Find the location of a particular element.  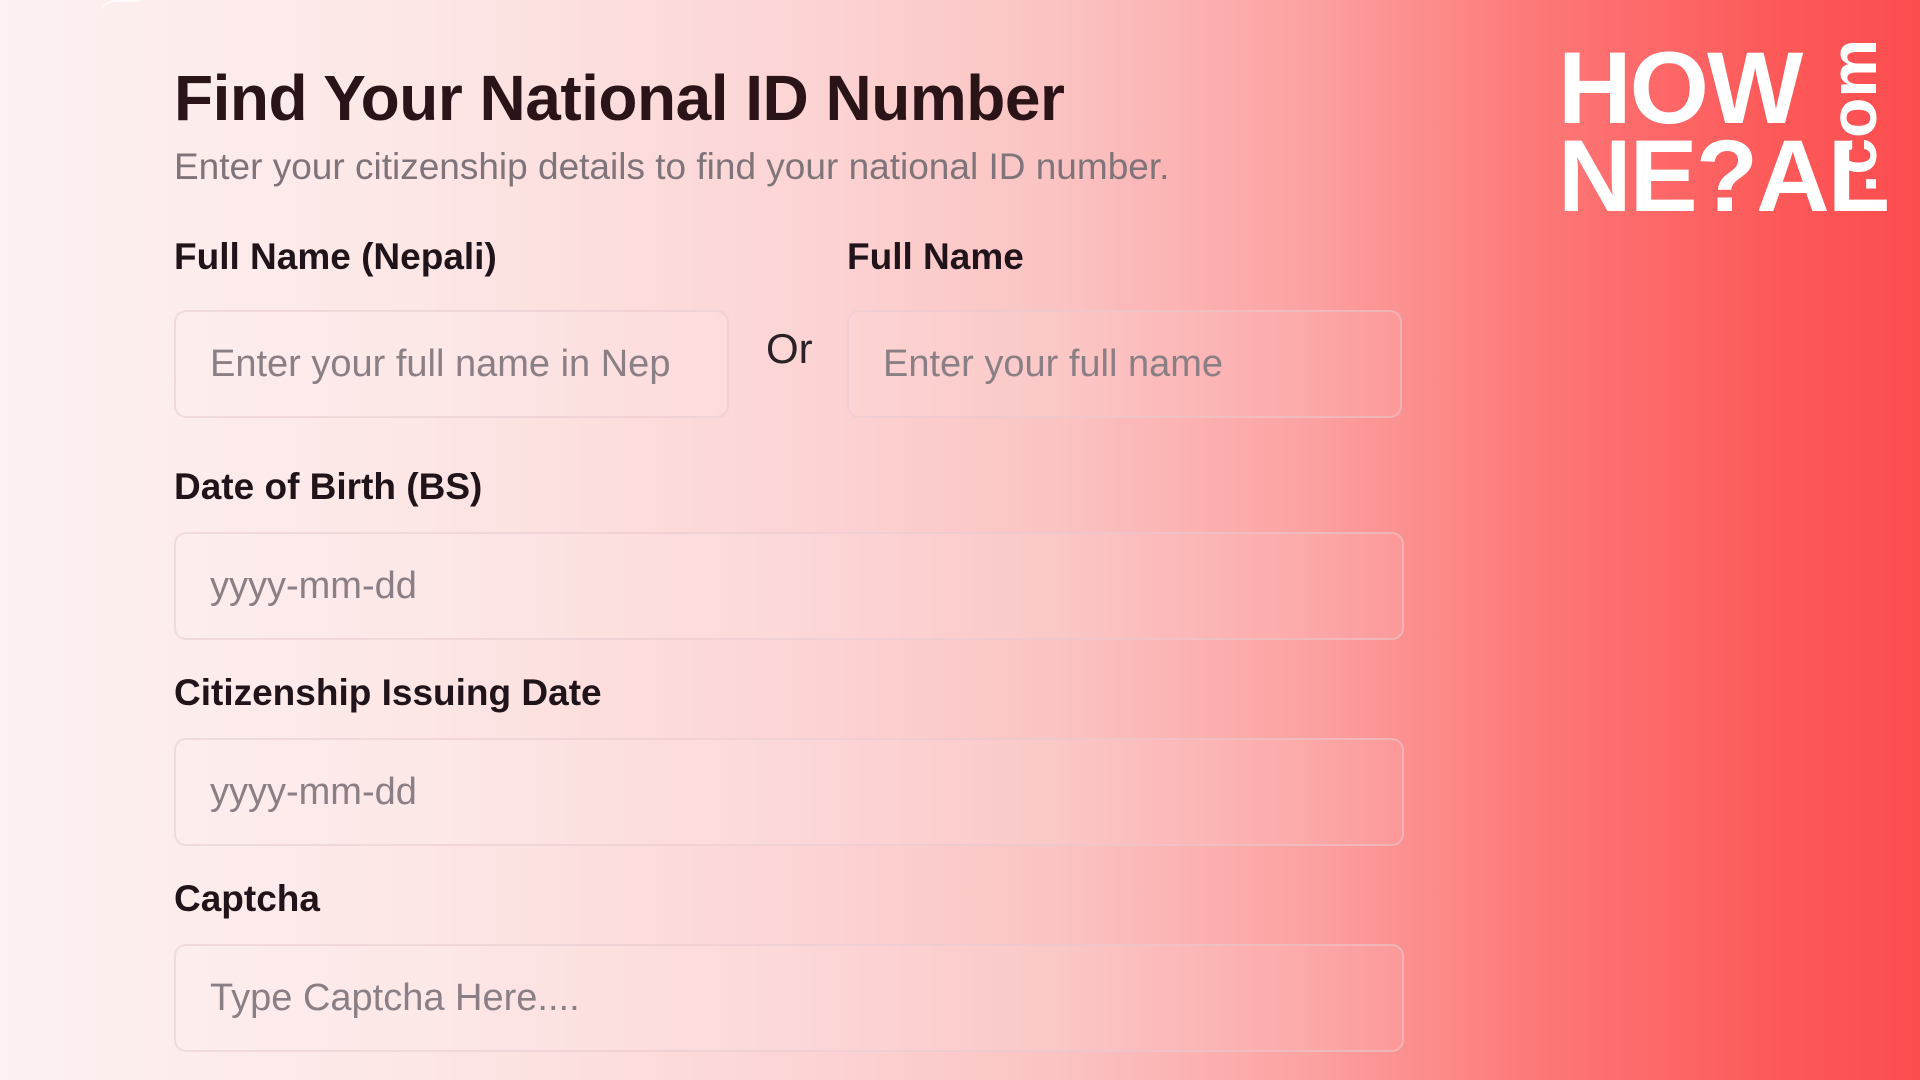

full-name-label: Full Name is located at coordinates (935, 256).